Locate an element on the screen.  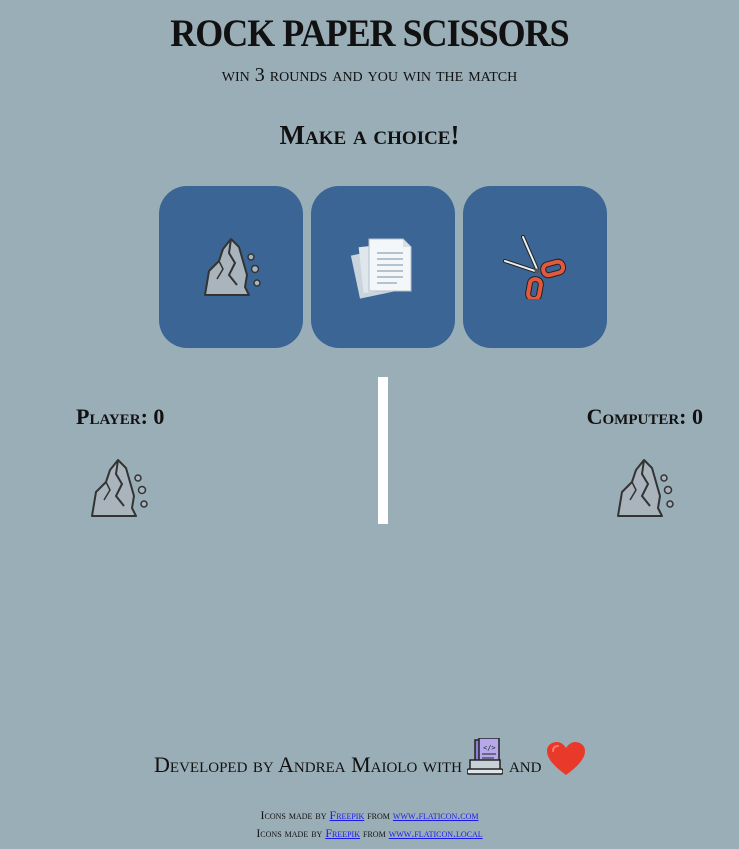
computer-score: Computer: 0 is located at coordinates (645, 417).